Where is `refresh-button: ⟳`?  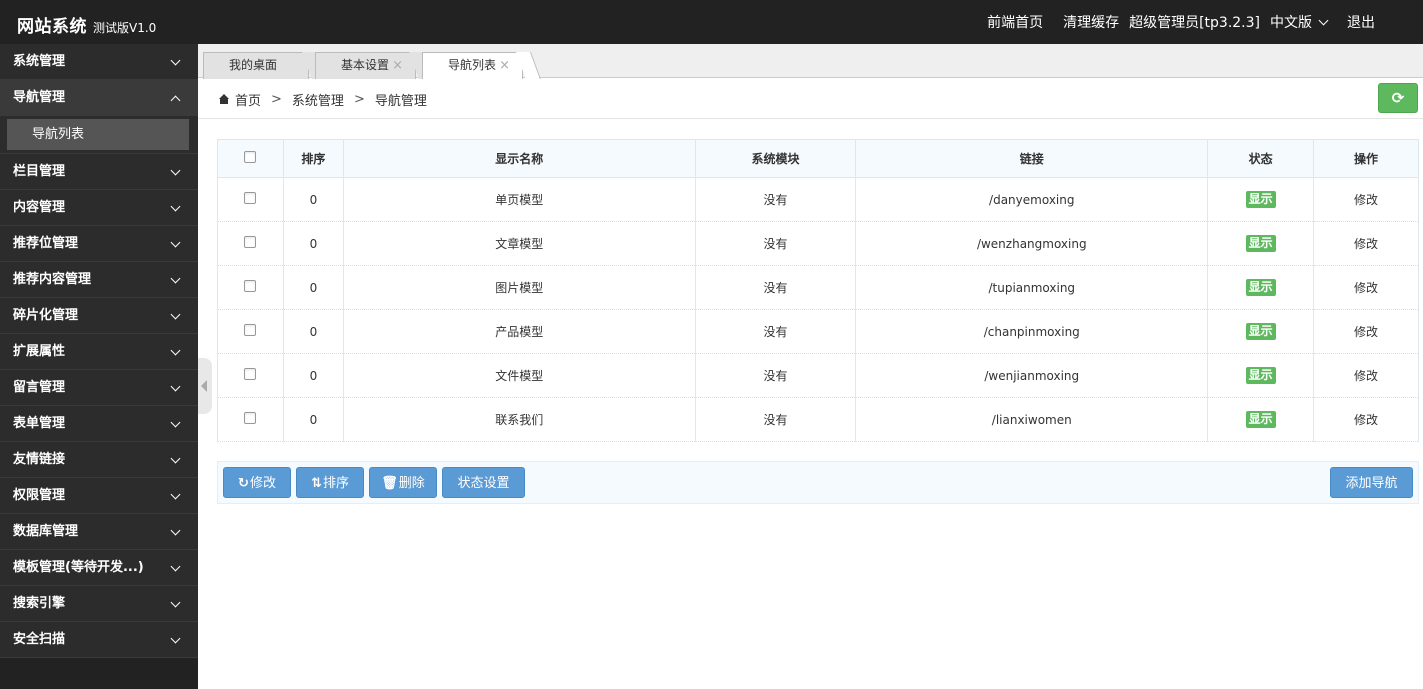 refresh-button: ⟳ is located at coordinates (1398, 98).